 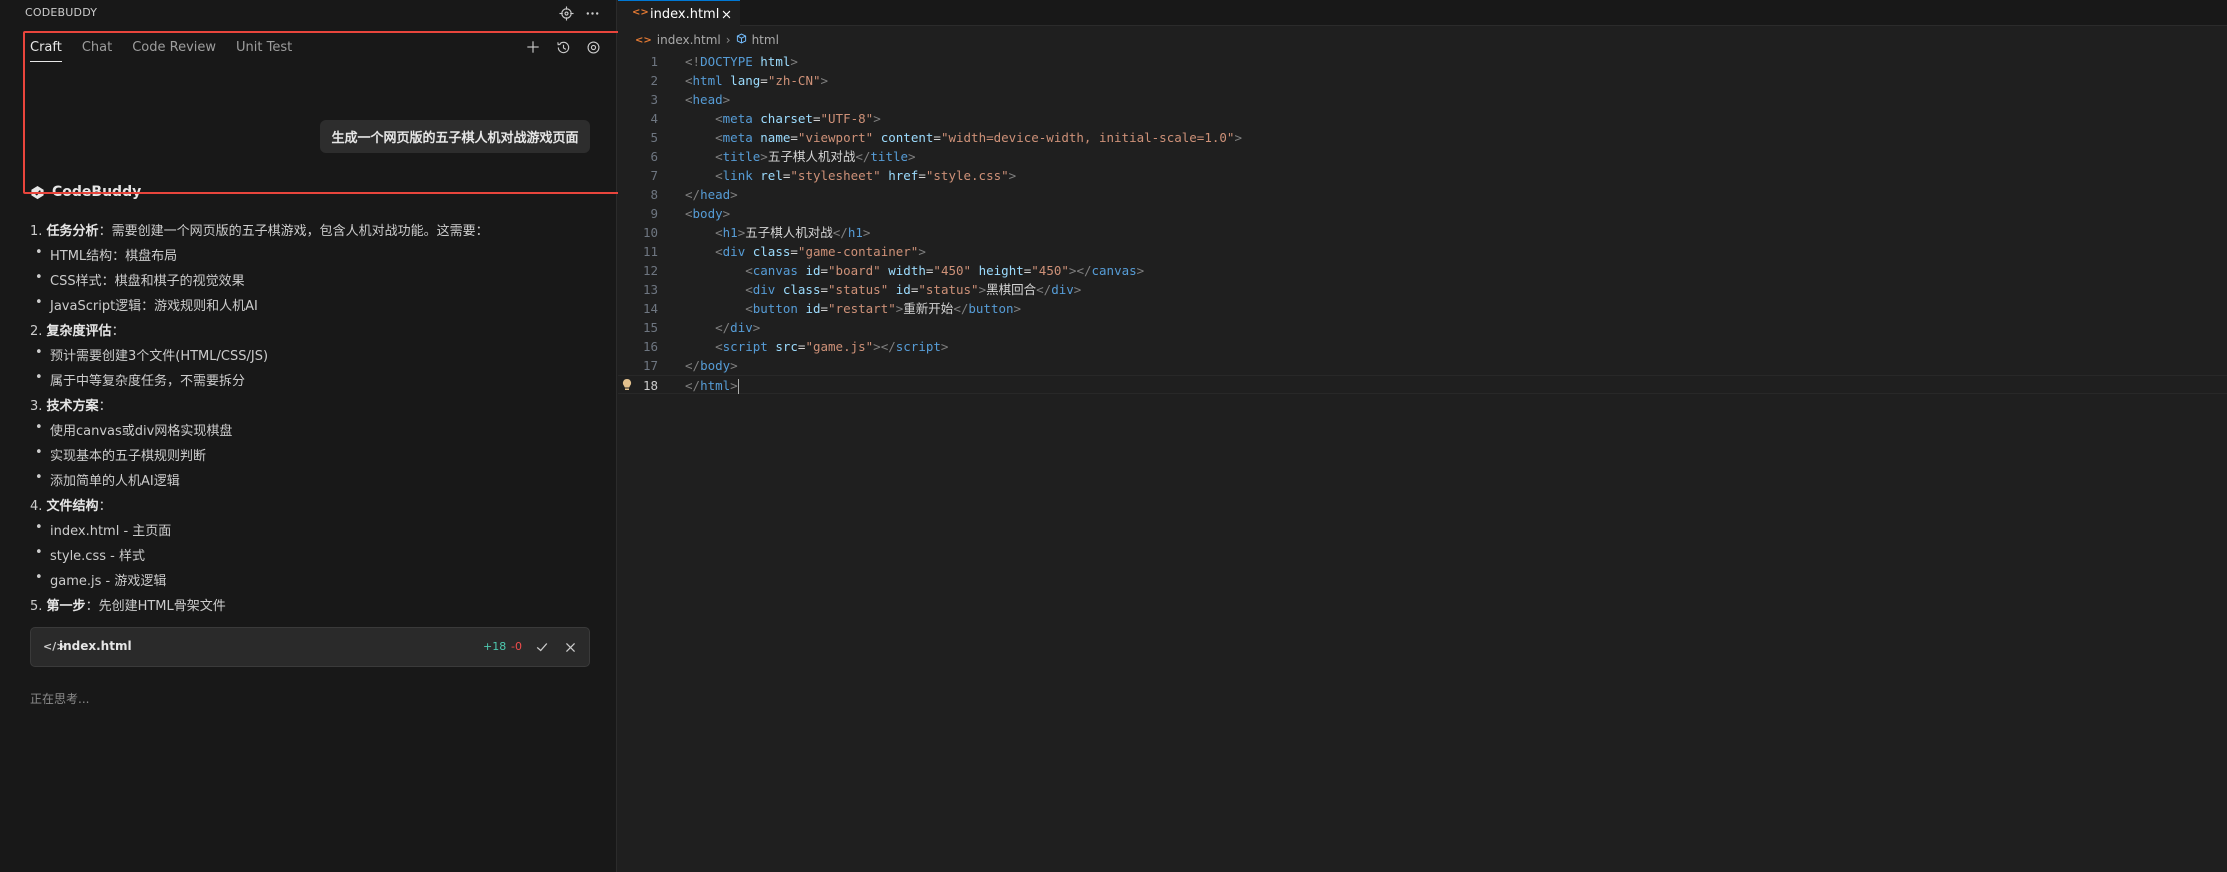 What do you see at coordinates (1422, 194) in the screenshot?
I see `code-line: 8 </head>` at bounding box center [1422, 194].